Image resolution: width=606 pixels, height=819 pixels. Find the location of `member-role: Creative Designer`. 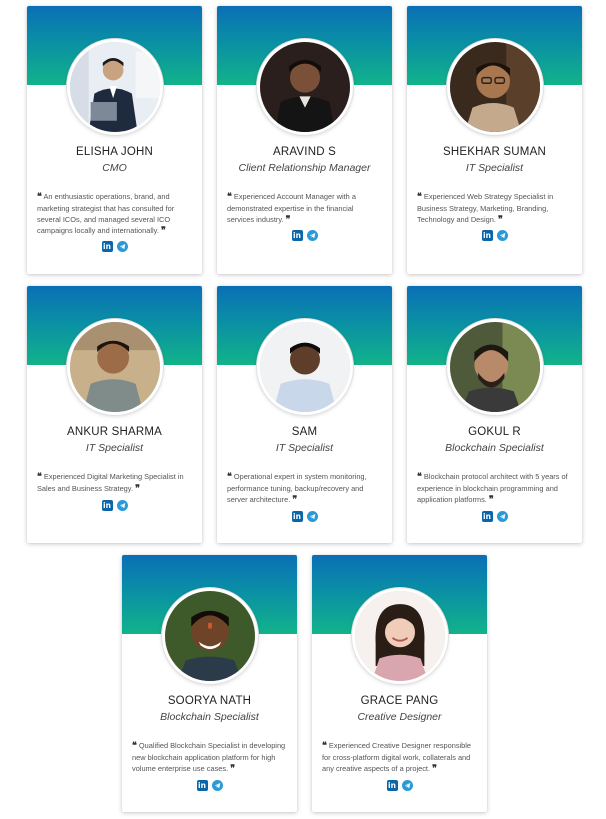

member-role: Creative Designer is located at coordinates (399, 717).